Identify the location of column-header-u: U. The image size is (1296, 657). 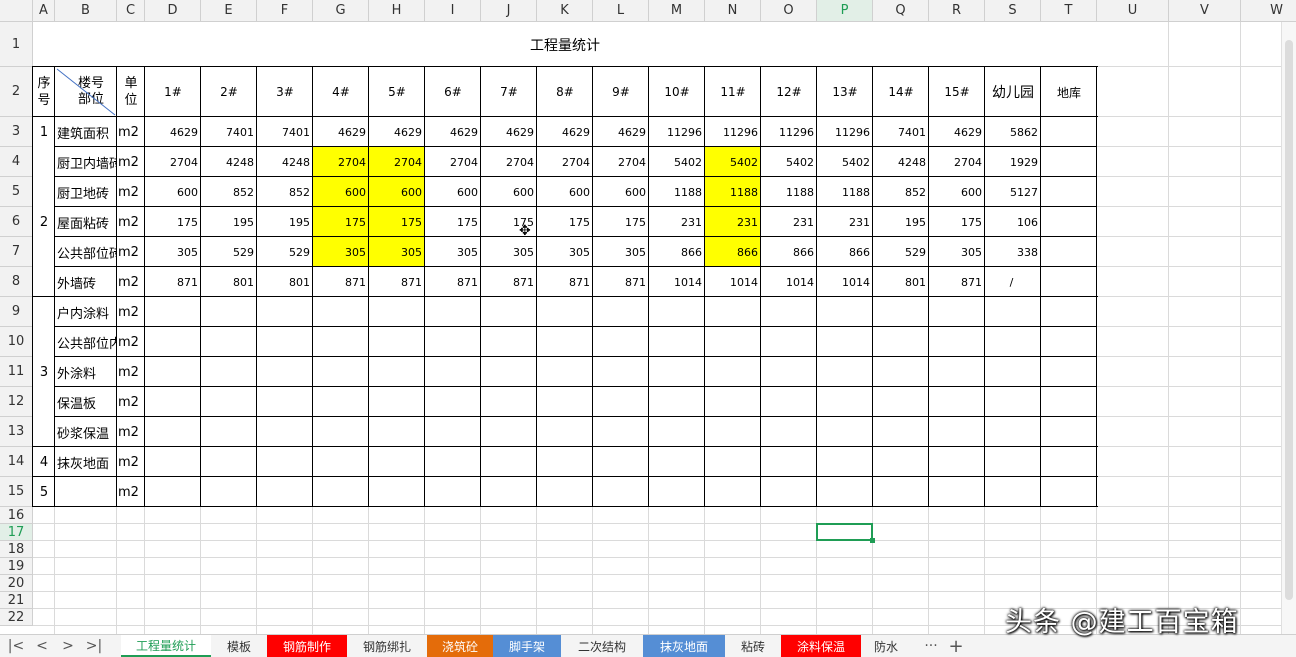
(1133, 11).